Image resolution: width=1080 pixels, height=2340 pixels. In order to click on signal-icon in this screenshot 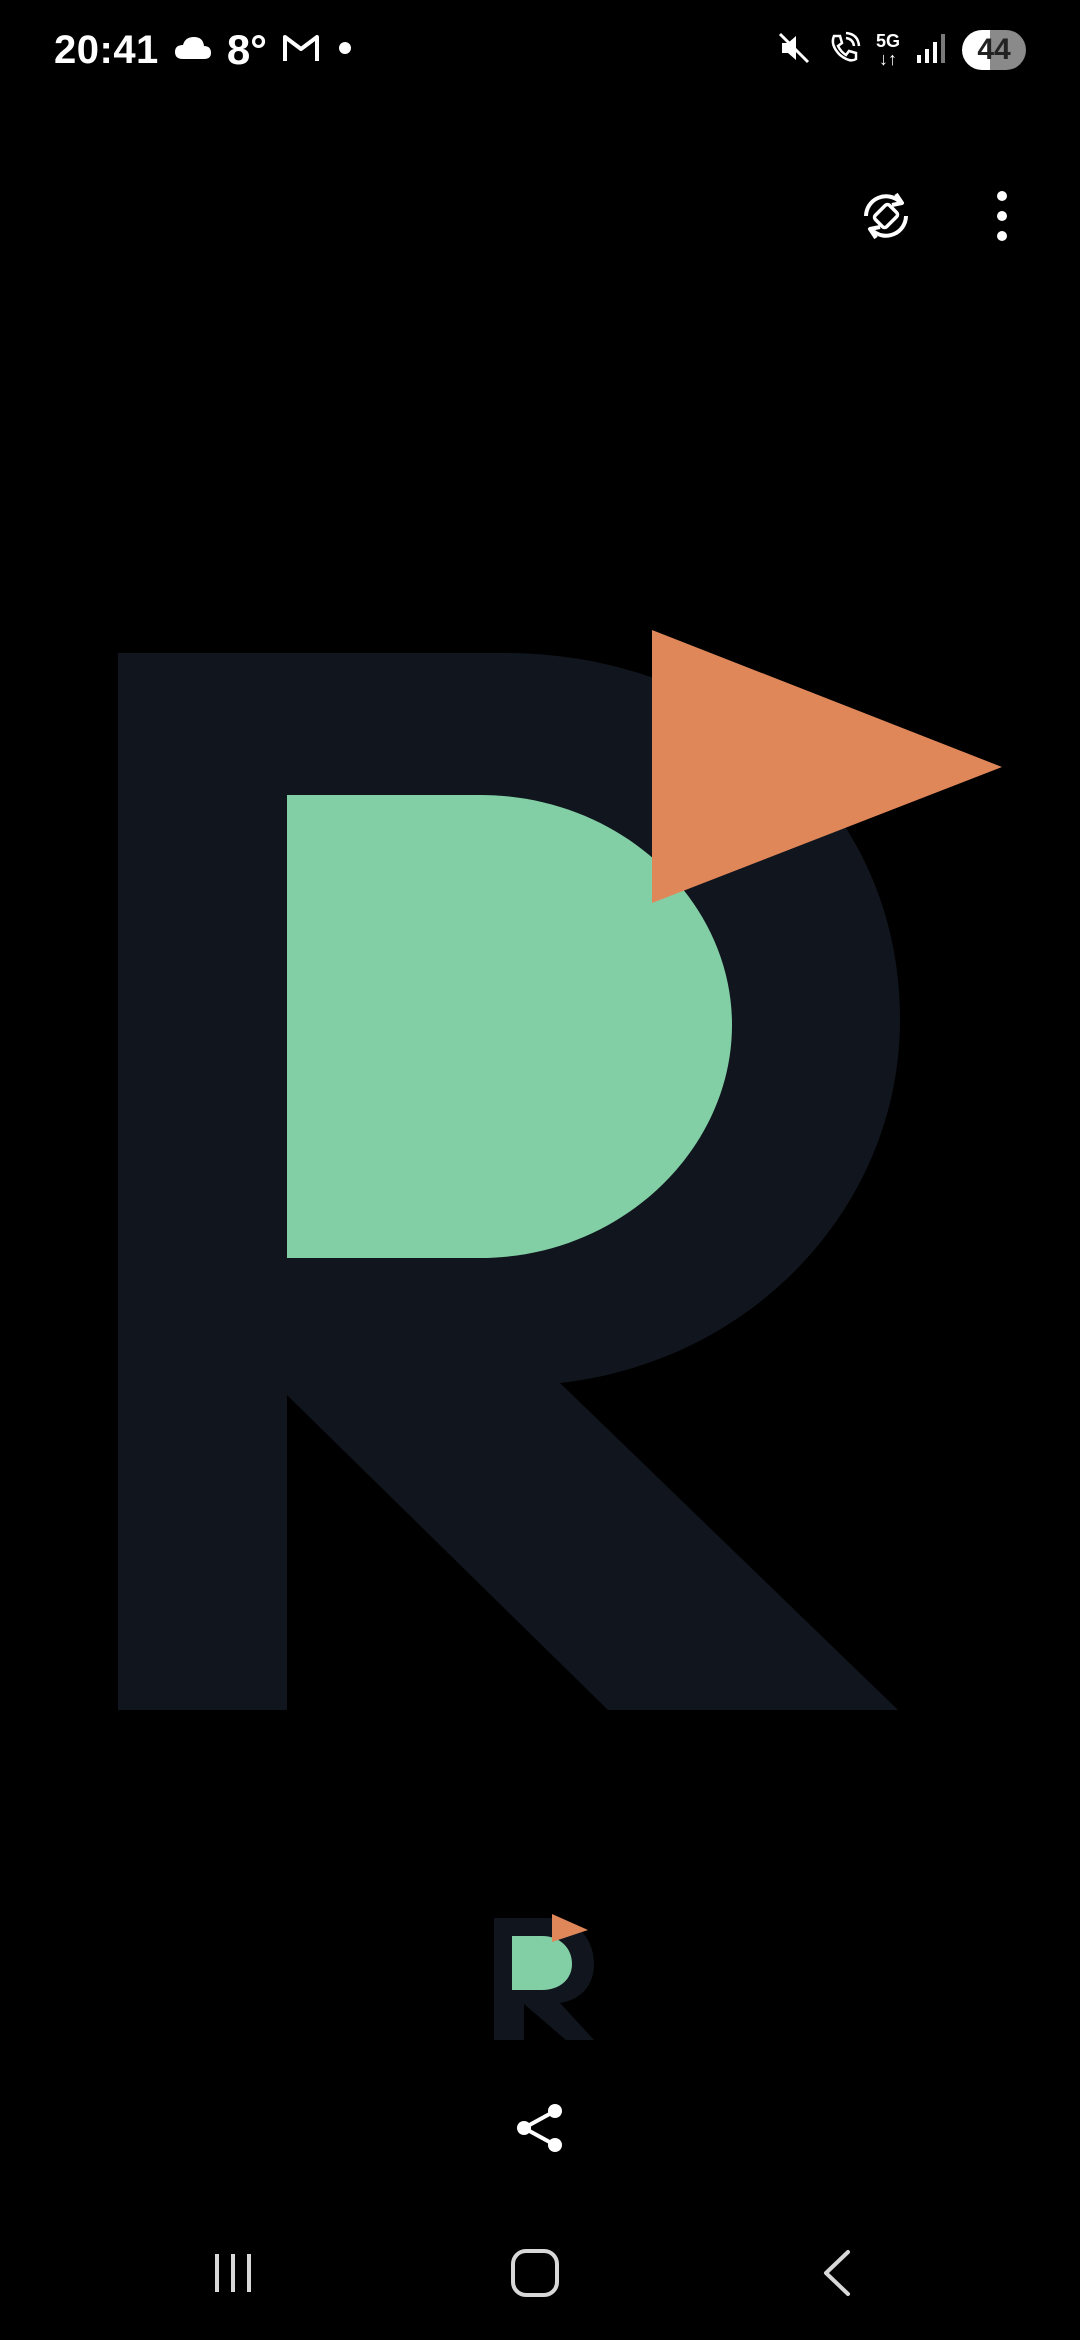, I will do `click(931, 50)`.